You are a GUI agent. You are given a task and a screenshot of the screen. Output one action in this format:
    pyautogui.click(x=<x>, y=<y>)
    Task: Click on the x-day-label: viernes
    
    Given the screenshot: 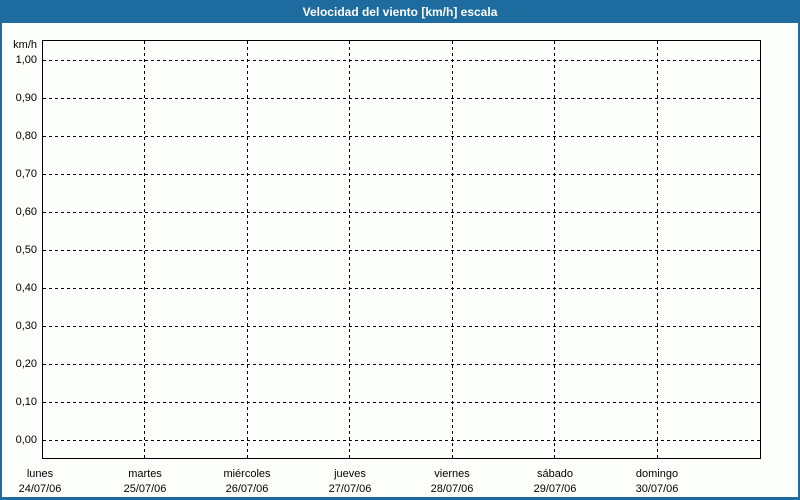 What is the action you would take?
    pyautogui.click(x=452, y=474)
    